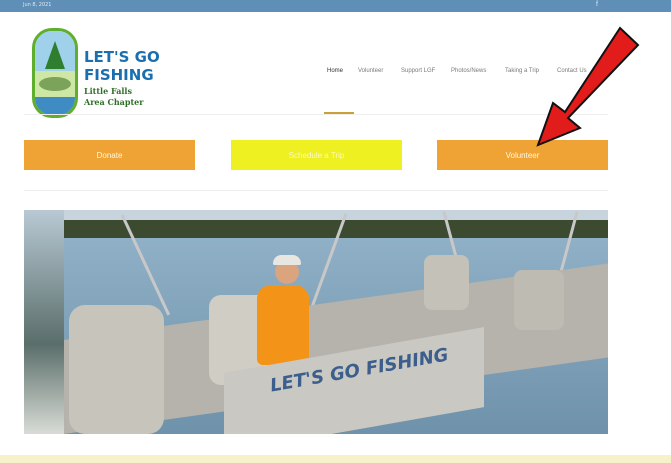 The height and width of the screenshot is (463, 671). I want to click on nav-item-photos-news: Photos/News, so click(468, 71).